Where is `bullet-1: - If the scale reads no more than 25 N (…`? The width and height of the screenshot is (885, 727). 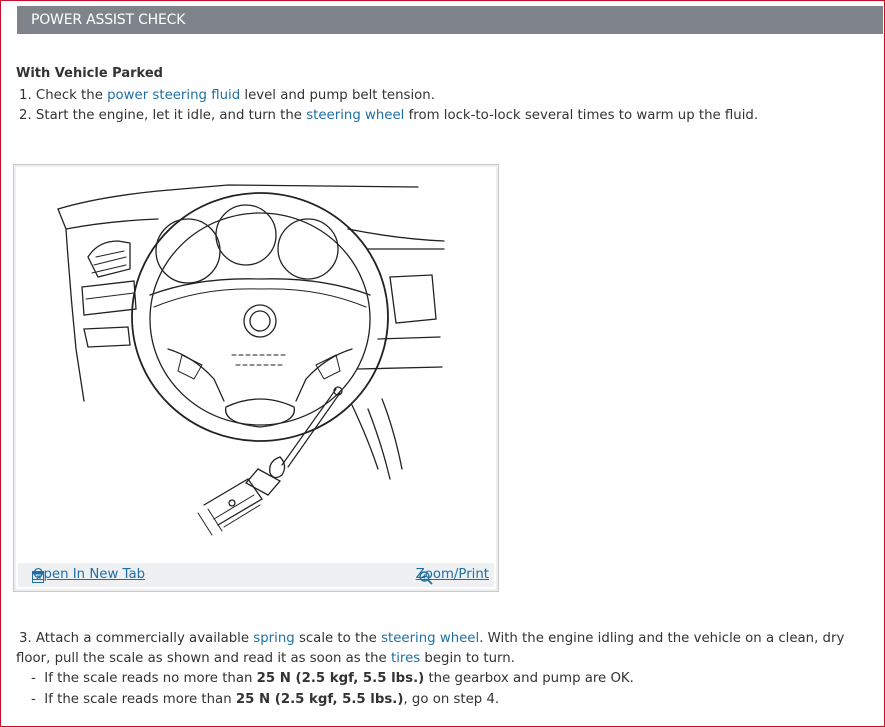
bullet-1: - If the scale reads no more than 25 N (… is located at coordinates (332, 678).